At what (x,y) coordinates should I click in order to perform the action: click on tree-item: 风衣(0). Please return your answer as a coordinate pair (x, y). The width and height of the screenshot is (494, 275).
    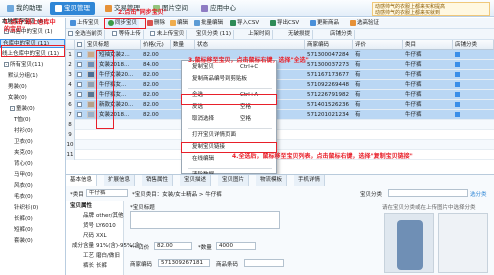
    Looking at the image, I should click on (32, 186).